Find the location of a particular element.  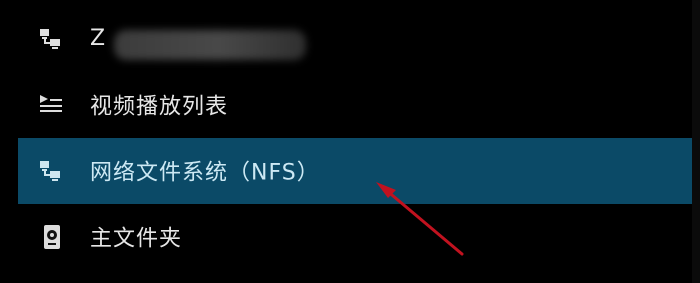

menu-item-label: 视频播放列表 is located at coordinates (159, 107).